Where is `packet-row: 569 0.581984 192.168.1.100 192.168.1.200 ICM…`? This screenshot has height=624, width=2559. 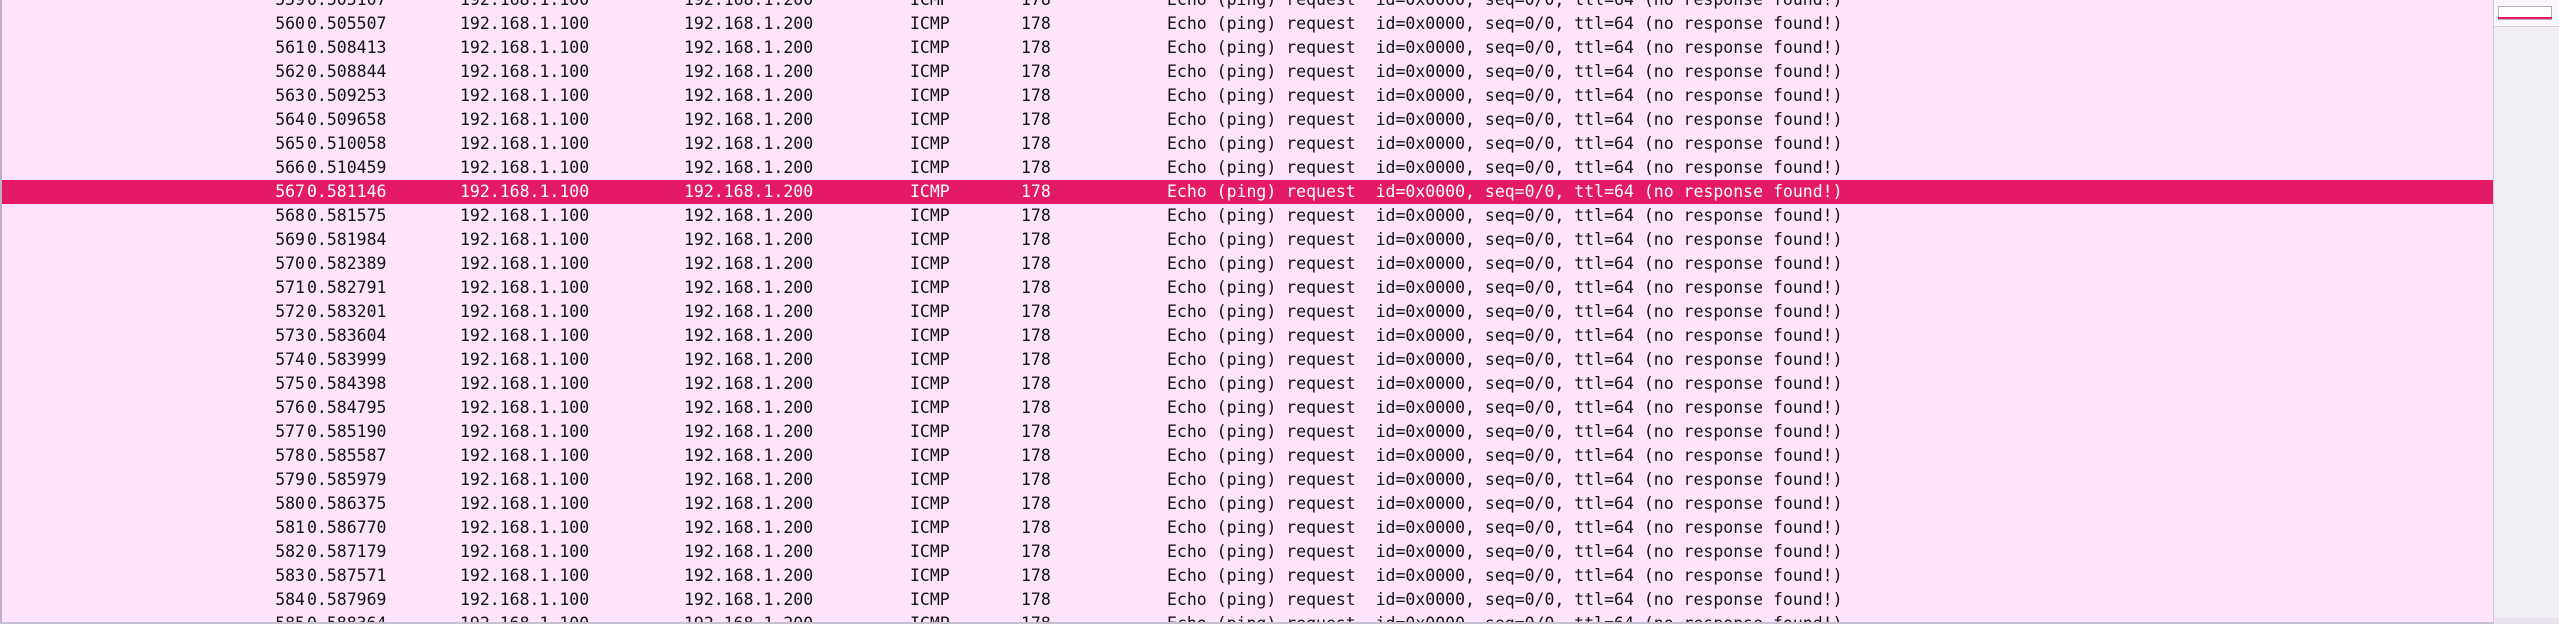 packet-row: 569 0.581984 192.168.1.100 192.168.1.200 ICM… is located at coordinates (1247, 240).